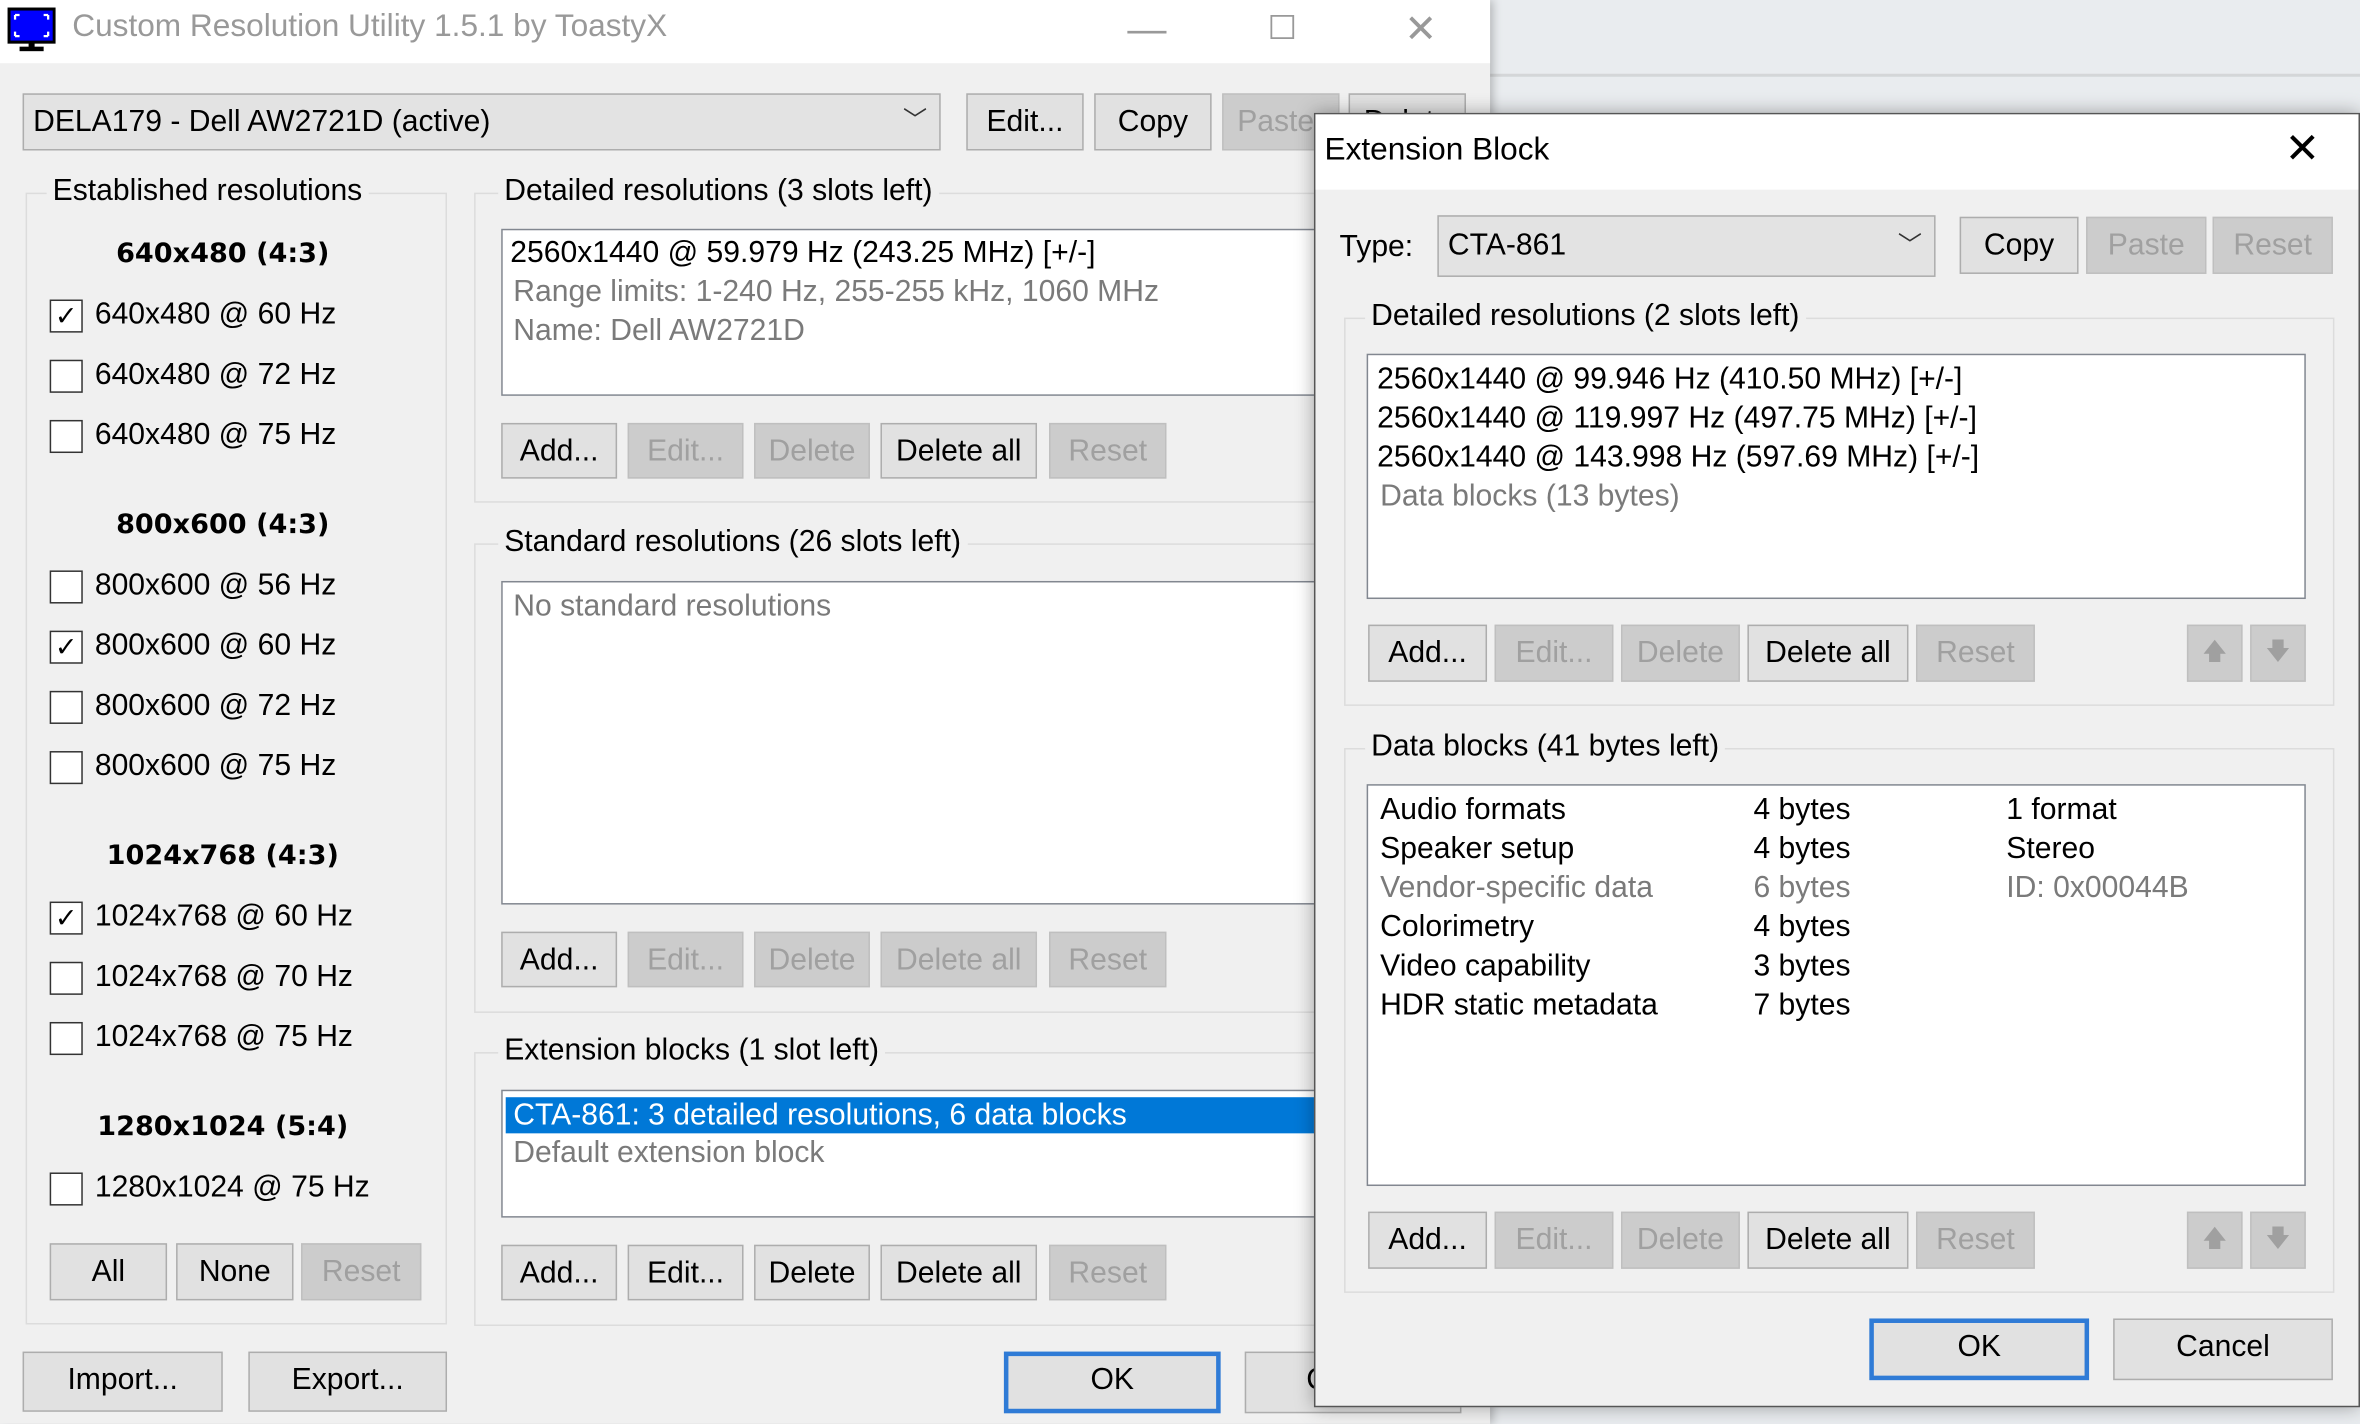 This screenshot has width=2360, height=1424. Describe the element at coordinates (1680, 653) in the screenshot. I see `dialog-detailed-delete-button: Delete` at that location.